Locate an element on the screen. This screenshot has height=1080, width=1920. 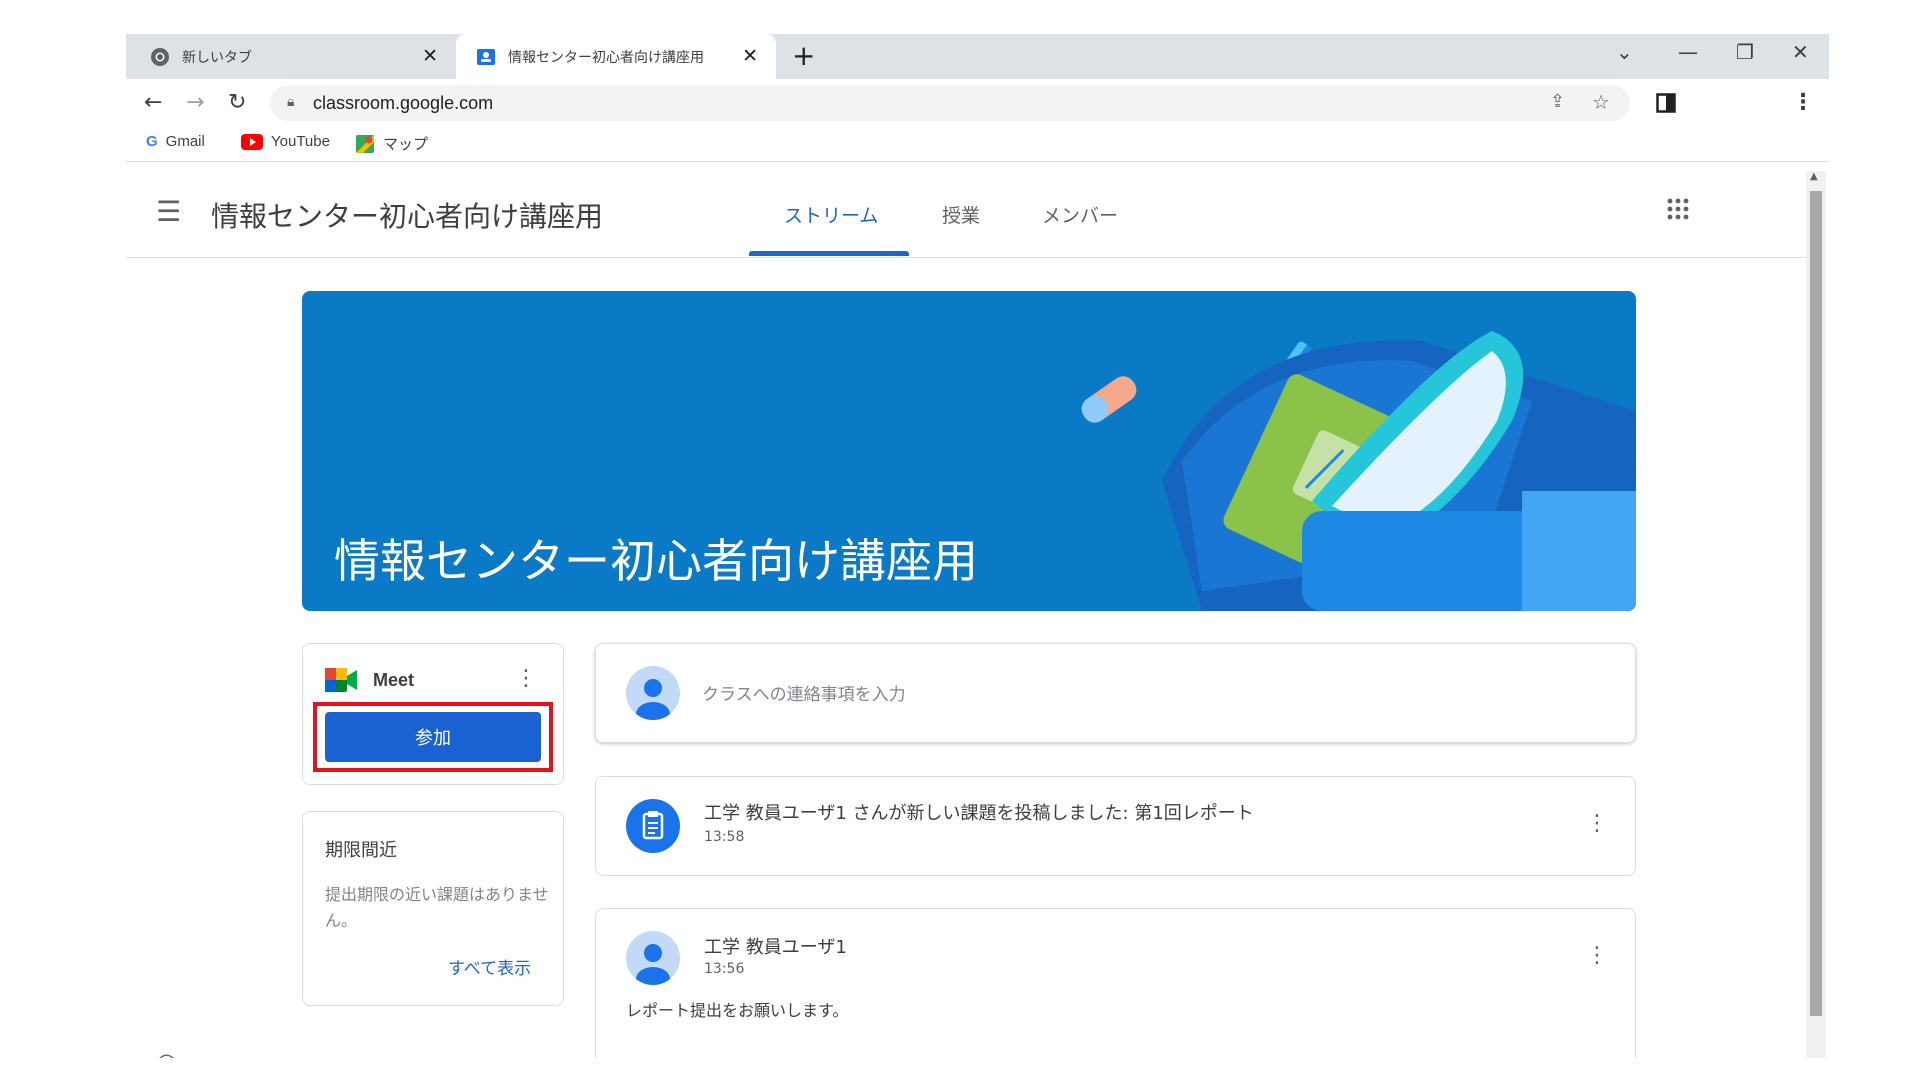
class-title: 情報センター初心者向け講座用 is located at coordinates (407, 215).